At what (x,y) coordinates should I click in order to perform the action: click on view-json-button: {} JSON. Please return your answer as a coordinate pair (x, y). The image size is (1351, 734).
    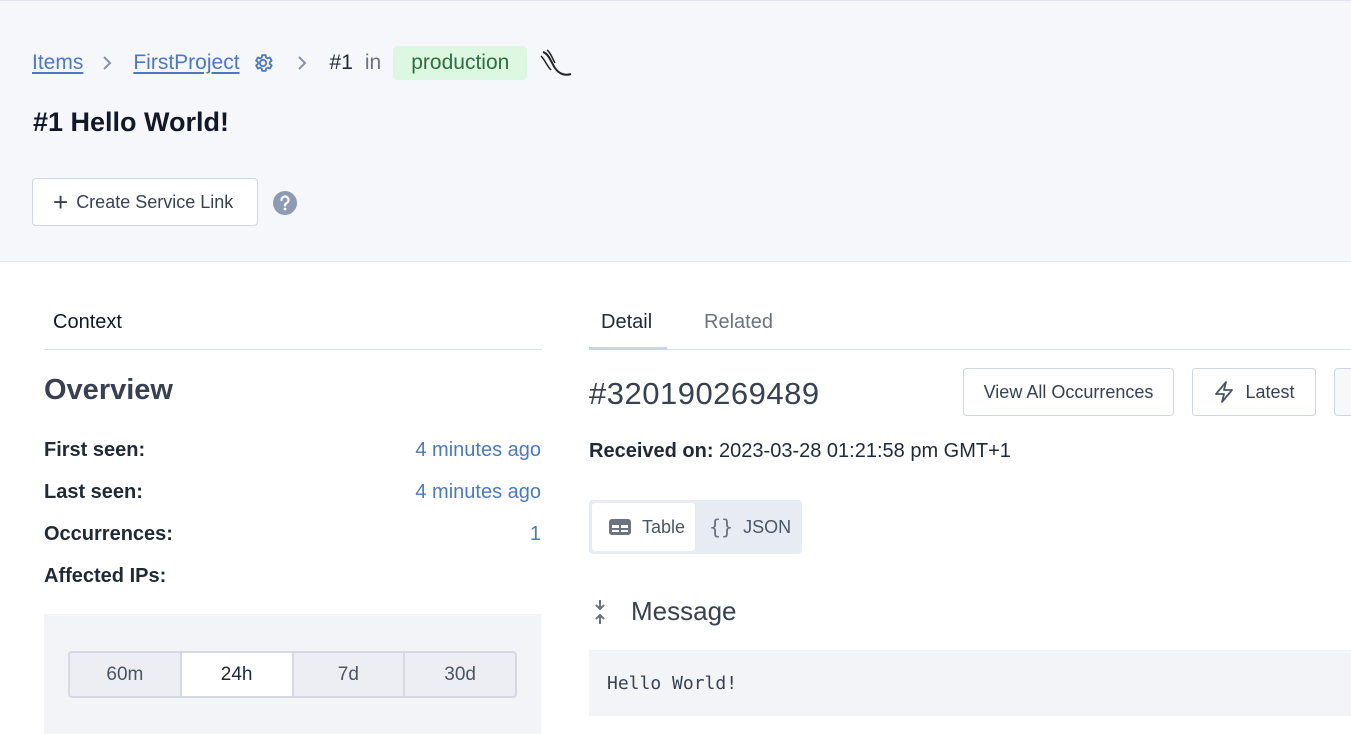
    Looking at the image, I should click on (743, 527).